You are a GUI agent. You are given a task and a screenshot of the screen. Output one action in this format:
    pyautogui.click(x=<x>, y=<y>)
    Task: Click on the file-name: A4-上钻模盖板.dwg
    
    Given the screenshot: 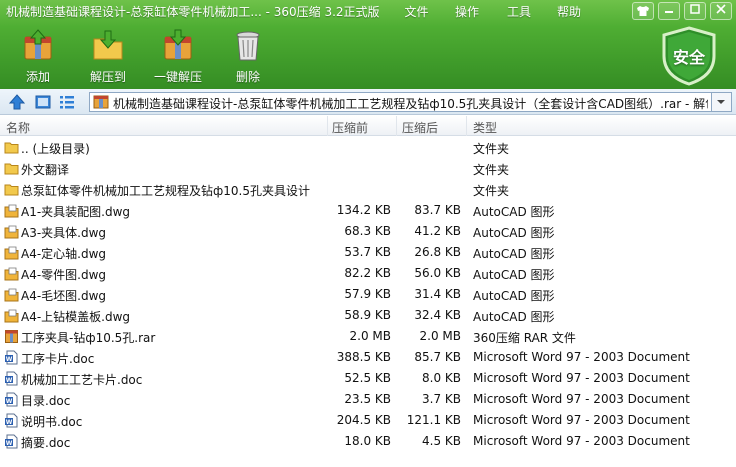 What is the action you would take?
    pyautogui.click(x=76, y=317)
    